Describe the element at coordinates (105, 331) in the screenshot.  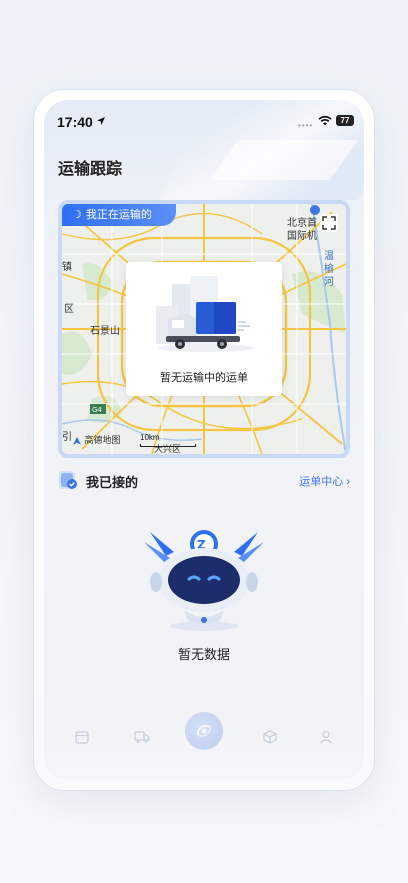
I see `map-label-shijingshan: 石景山` at that location.